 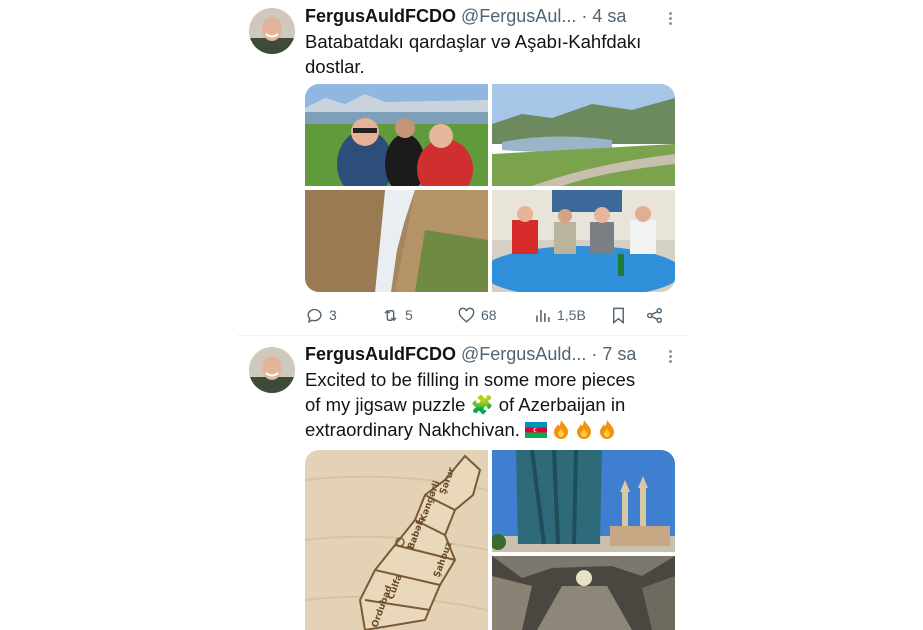 I want to click on timestamp: 7 sa, so click(x=619, y=354).